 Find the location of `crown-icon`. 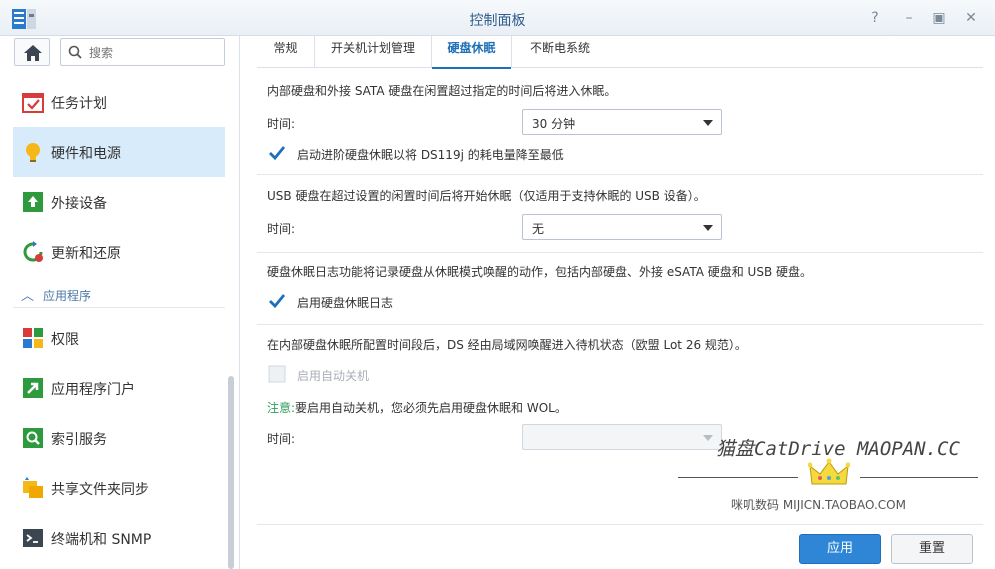

crown-icon is located at coordinates (829, 471).